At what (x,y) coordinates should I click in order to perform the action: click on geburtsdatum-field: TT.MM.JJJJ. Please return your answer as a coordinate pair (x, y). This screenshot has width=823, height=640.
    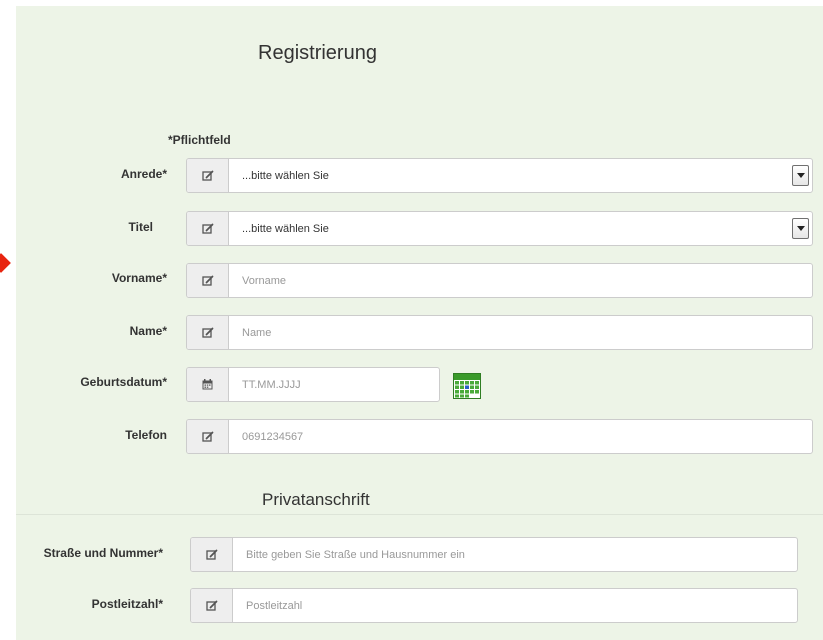
    Looking at the image, I should click on (313, 384).